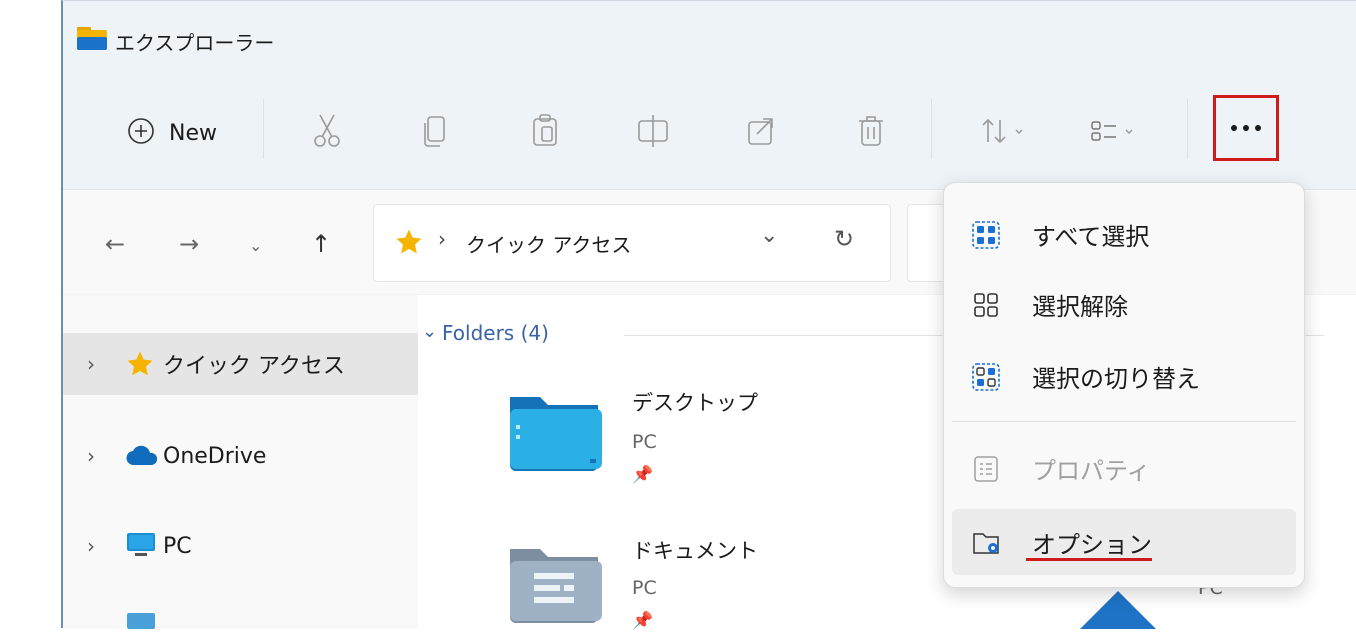  What do you see at coordinates (1089, 559) in the screenshot?
I see `options-highlight-underline` at bounding box center [1089, 559].